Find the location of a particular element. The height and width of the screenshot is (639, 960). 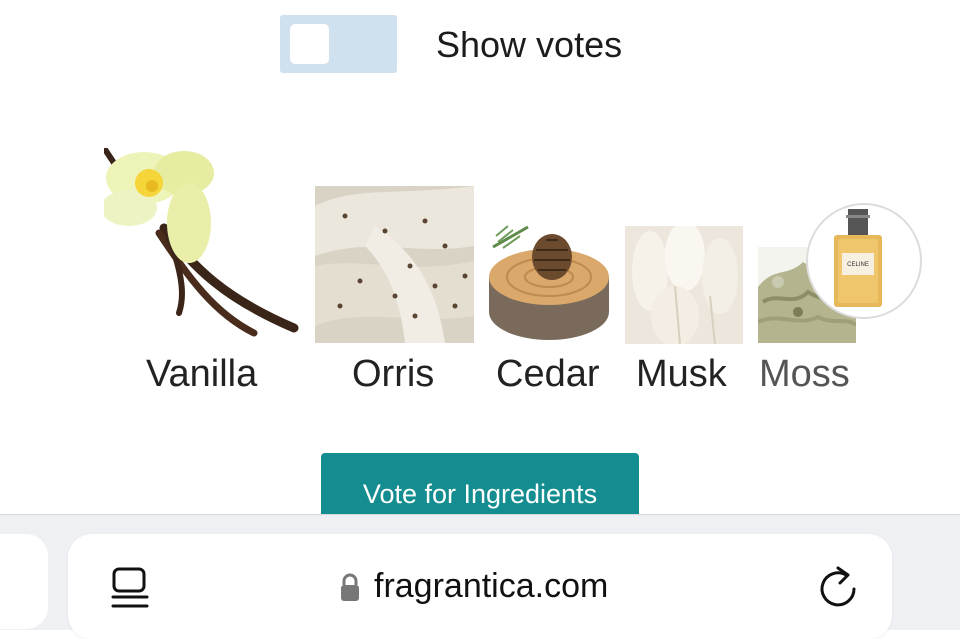

note-cedar: Cedar is located at coordinates (549, 310).